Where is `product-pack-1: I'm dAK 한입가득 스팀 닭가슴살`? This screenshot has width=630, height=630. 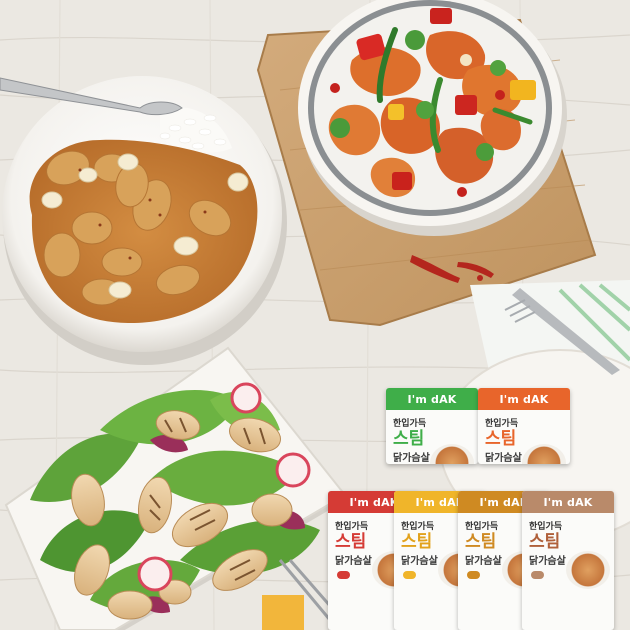 product-pack-1: I'm dAK 한입가득 스팀 닭가슴살 is located at coordinates (432, 426).